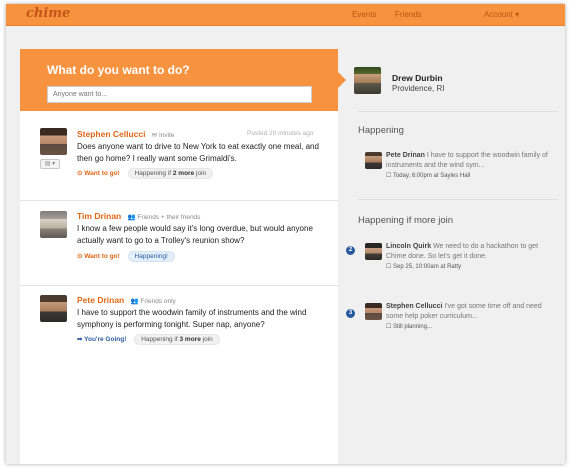  I want to click on more-join-heading: Happening if more join, so click(406, 220).